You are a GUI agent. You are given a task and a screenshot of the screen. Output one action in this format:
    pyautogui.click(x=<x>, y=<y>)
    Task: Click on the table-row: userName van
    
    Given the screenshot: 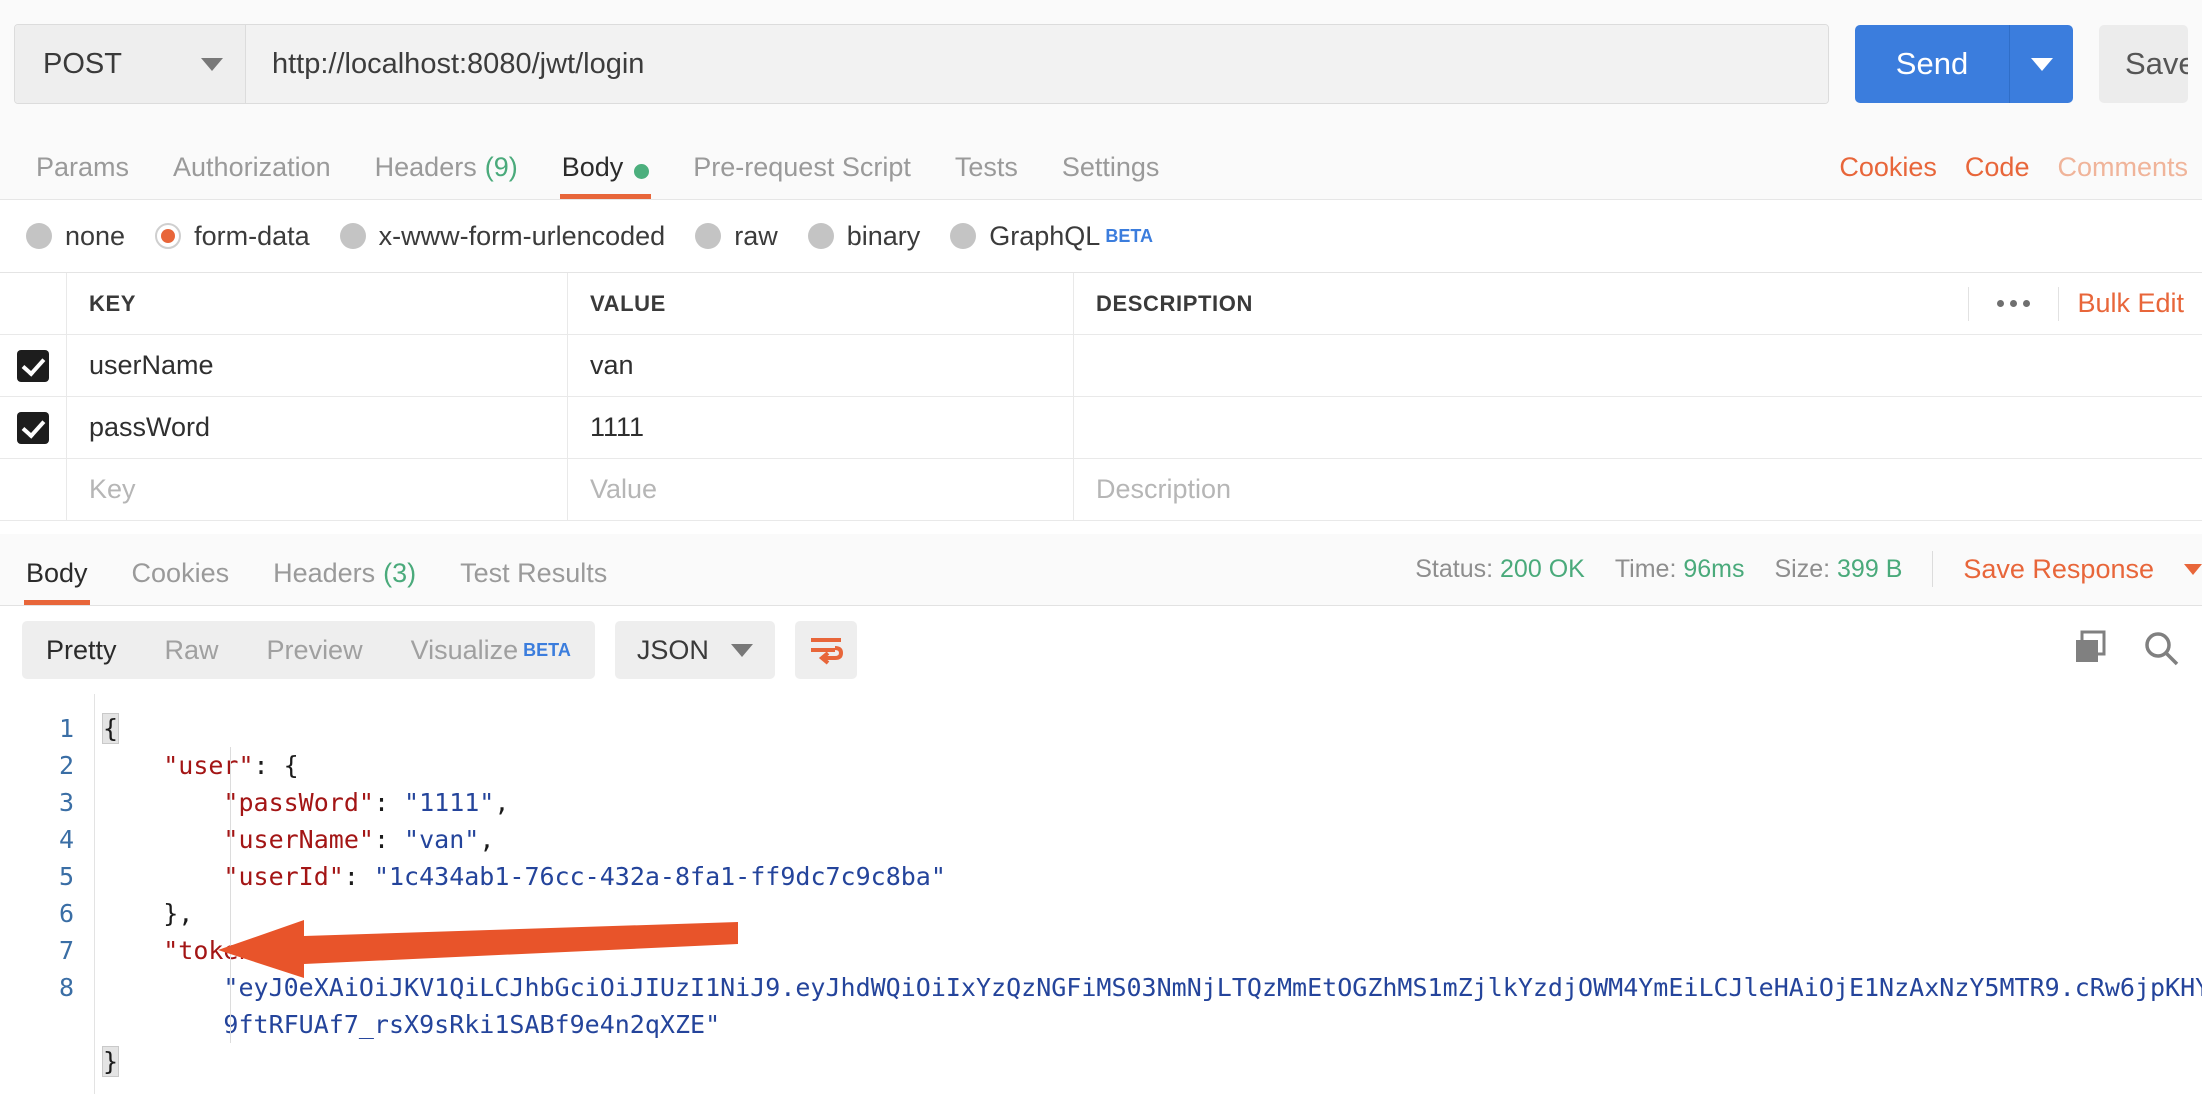 What is the action you would take?
    pyautogui.click(x=1101, y=366)
    